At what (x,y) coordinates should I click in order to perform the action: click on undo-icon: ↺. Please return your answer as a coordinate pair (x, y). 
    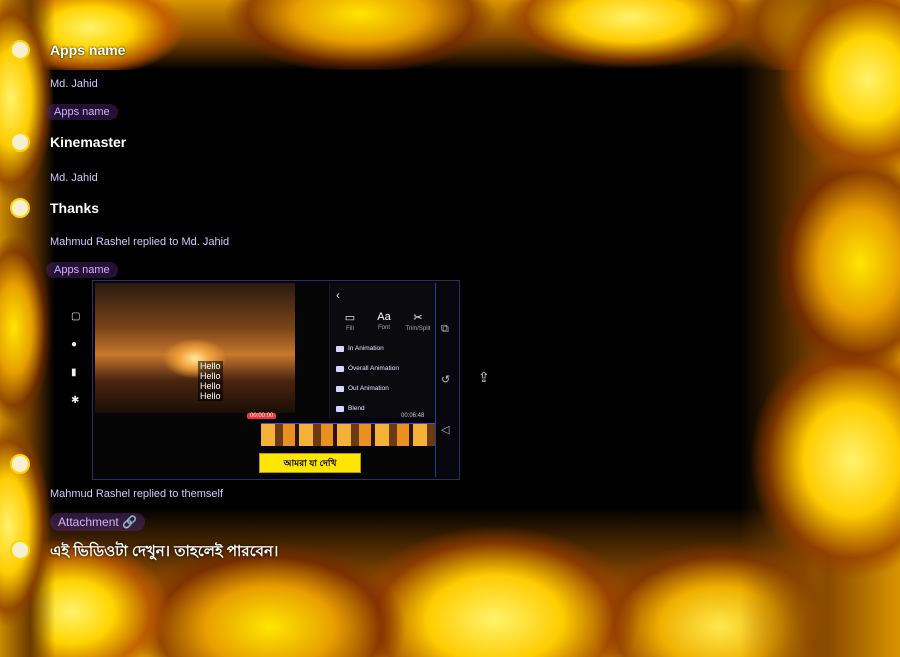
    Looking at the image, I should click on (446, 380).